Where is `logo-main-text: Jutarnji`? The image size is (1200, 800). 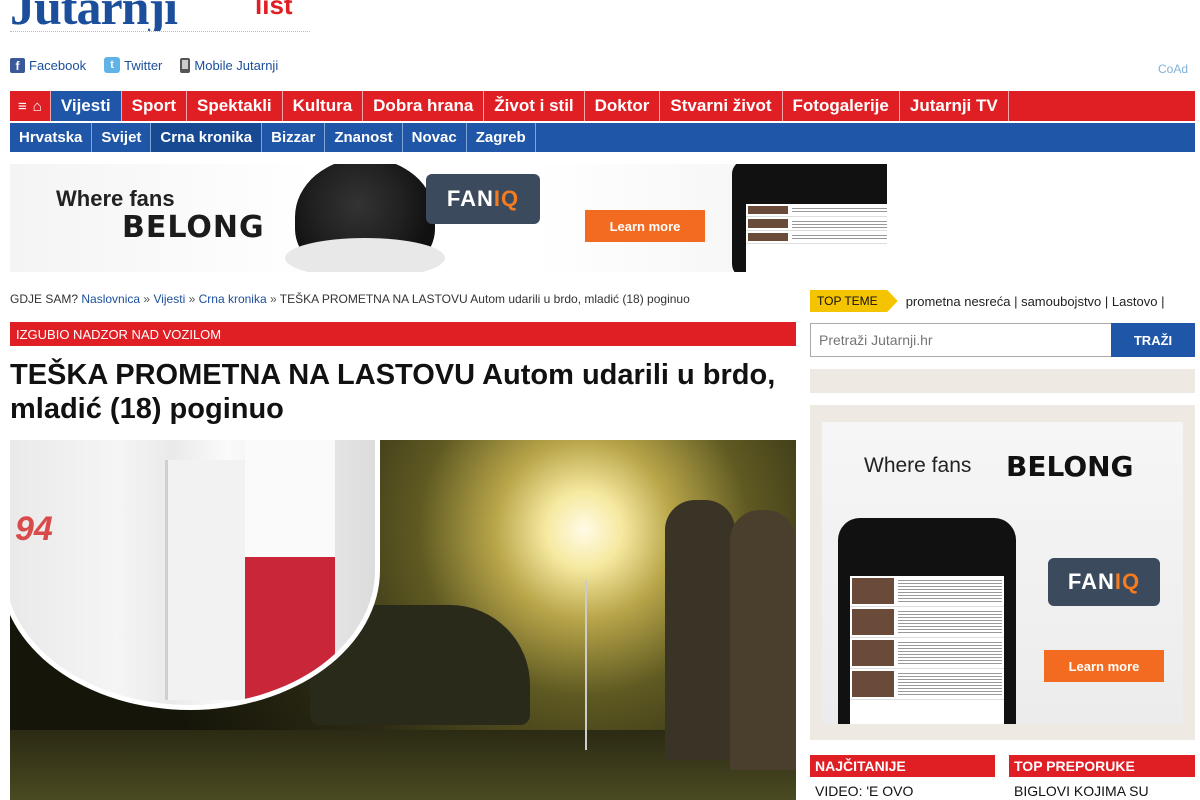
logo-main-text: Jutarnji is located at coordinates (94, 16).